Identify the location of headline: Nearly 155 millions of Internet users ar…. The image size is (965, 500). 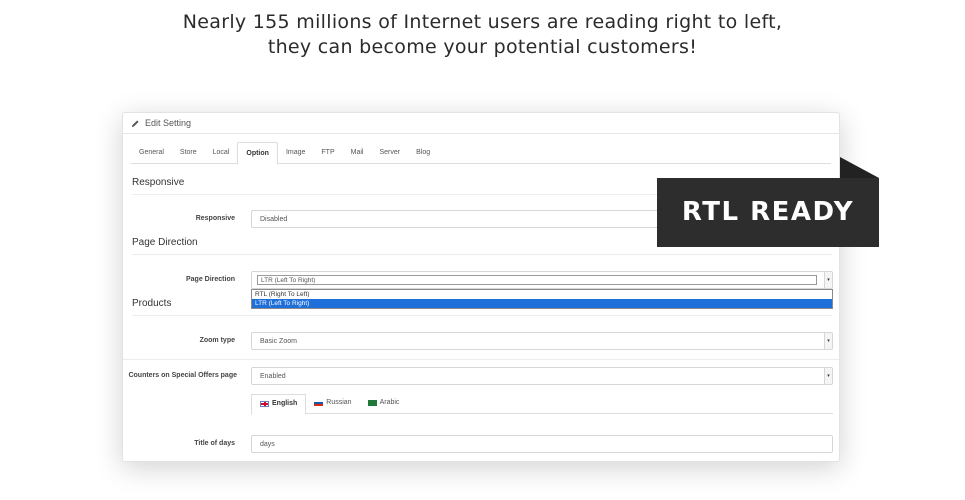
(482, 35).